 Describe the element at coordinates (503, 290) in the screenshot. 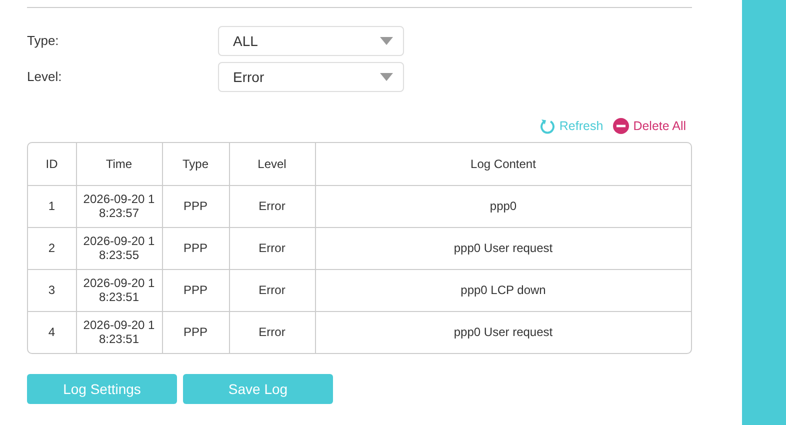

I see `table-cell: ppp0 LCP down` at that location.